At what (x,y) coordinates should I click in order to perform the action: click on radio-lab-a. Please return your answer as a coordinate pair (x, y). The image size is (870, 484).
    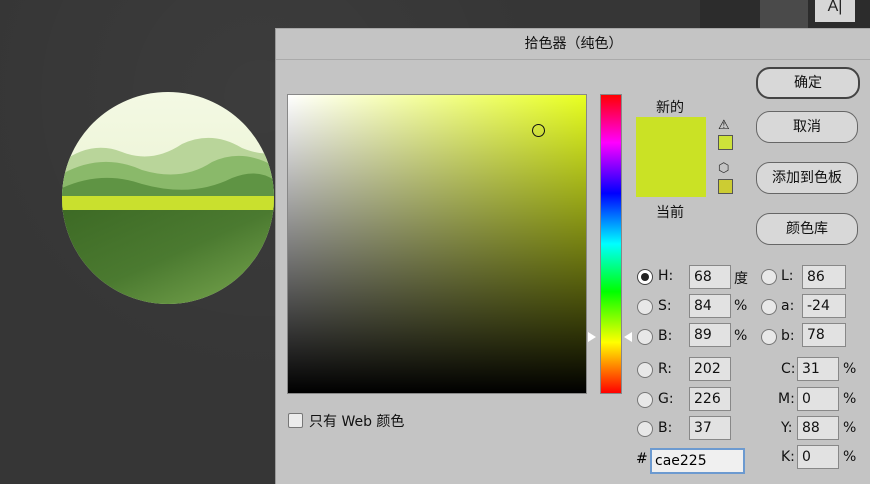
    Looking at the image, I should click on (769, 307).